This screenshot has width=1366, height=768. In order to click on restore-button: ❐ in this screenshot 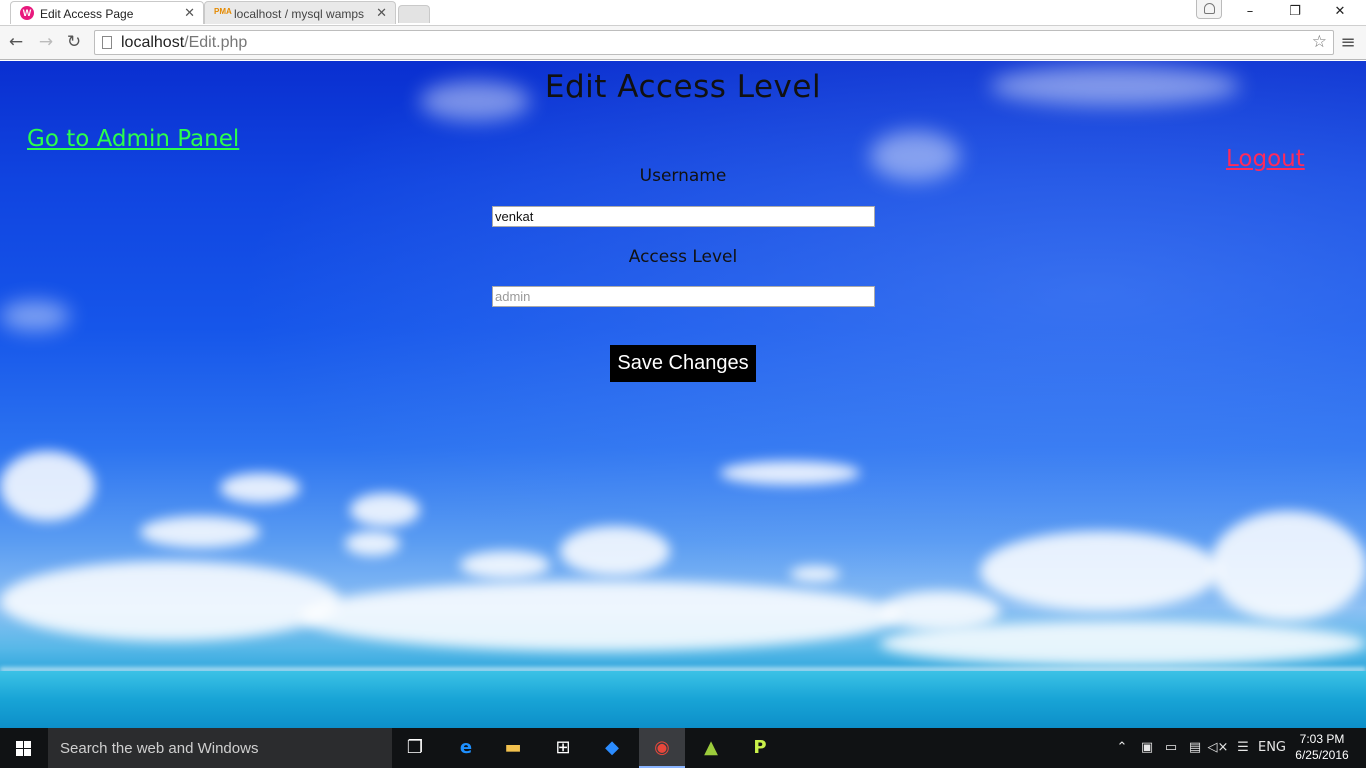, I will do `click(1295, 12)`.